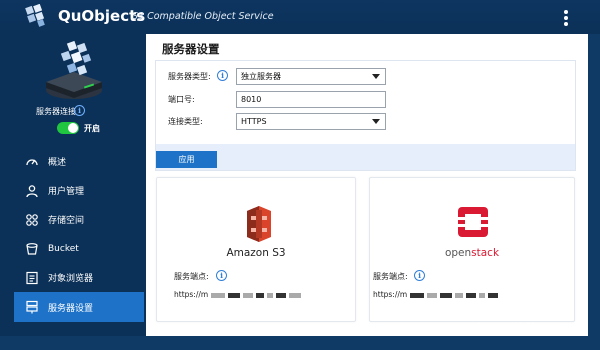 The image size is (600, 350). Describe the element at coordinates (189, 76) in the screenshot. I see `server-type-label: 服务器类型:` at that location.